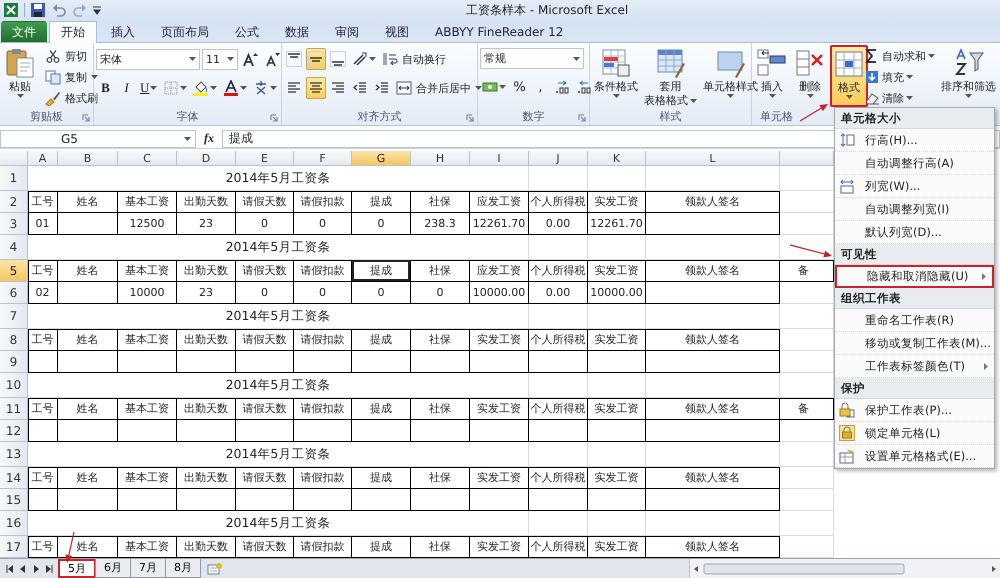  What do you see at coordinates (899, 56) in the screenshot?
I see `ribbon-button: 自动求和` at bounding box center [899, 56].